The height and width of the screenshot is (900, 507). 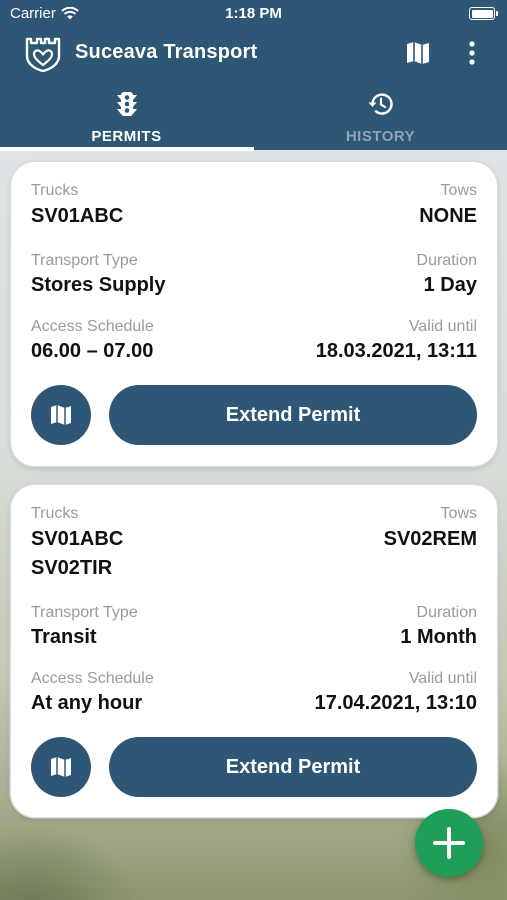 What do you see at coordinates (126, 104) in the screenshot?
I see `traffic-light-icon` at bounding box center [126, 104].